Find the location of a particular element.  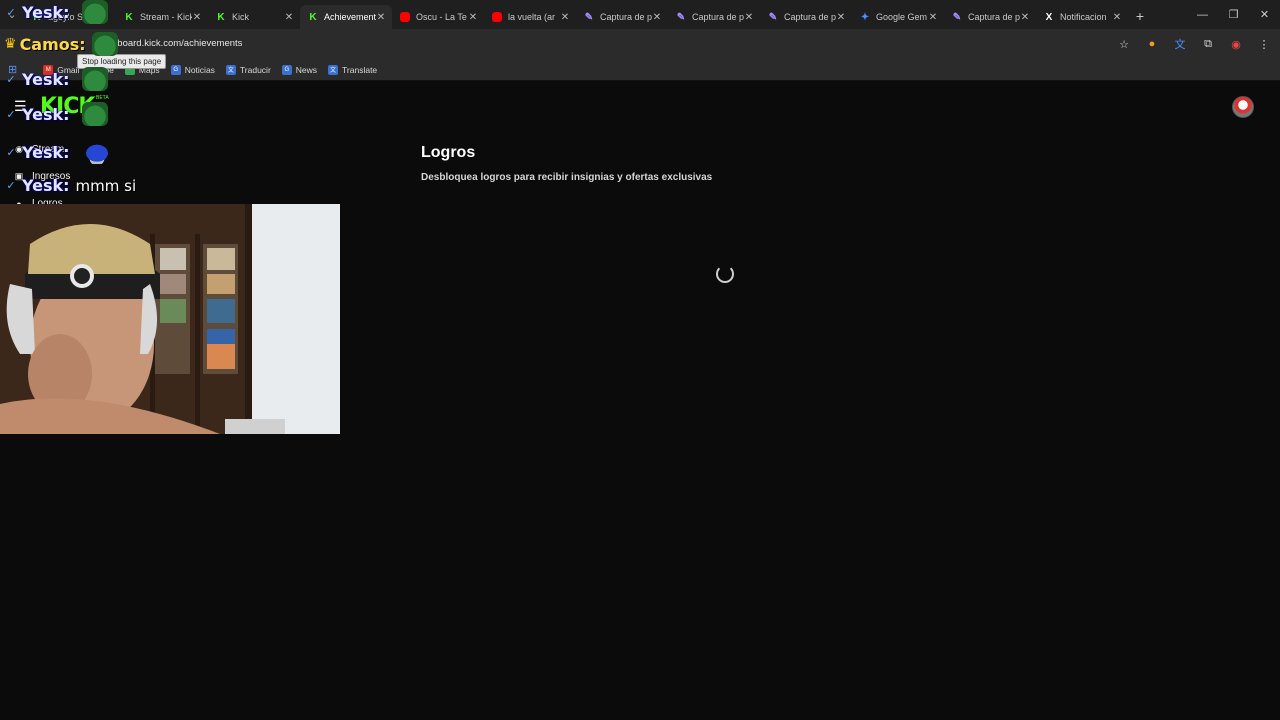

webcam-image is located at coordinates (170, 319).